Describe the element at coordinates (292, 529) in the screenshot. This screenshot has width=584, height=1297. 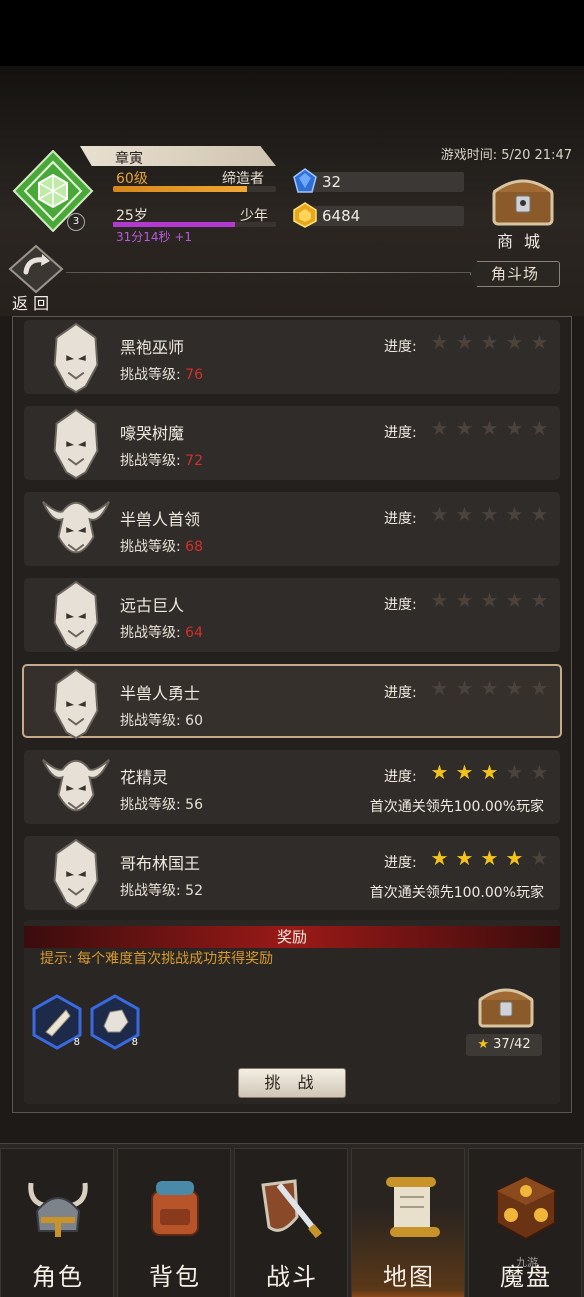
I see `boss-row: 半兽人首领 挑战等级: 68 进度: ★ ★ ★ ★ ★` at that location.